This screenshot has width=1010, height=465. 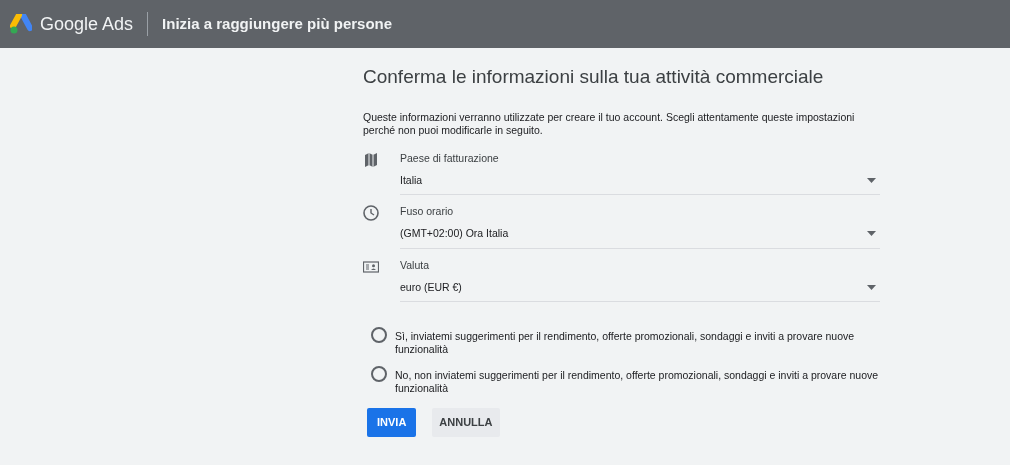 What do you see at coordinates (21, 24) in the screenshot?
I see `logo-icon` at bounding box center [21, 24].